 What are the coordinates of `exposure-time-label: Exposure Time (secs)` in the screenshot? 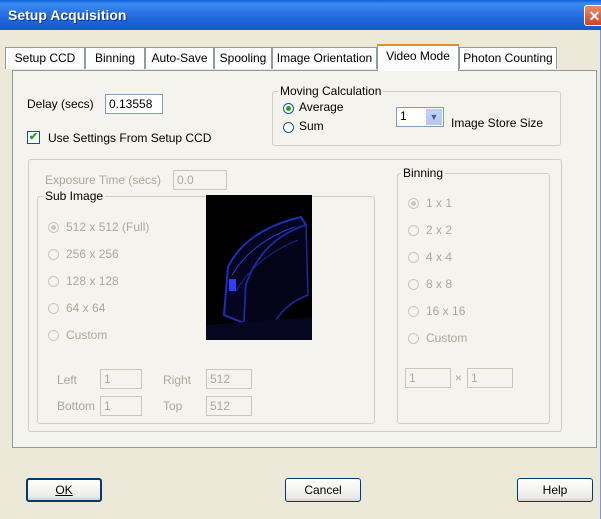 It's located at (103, 180).